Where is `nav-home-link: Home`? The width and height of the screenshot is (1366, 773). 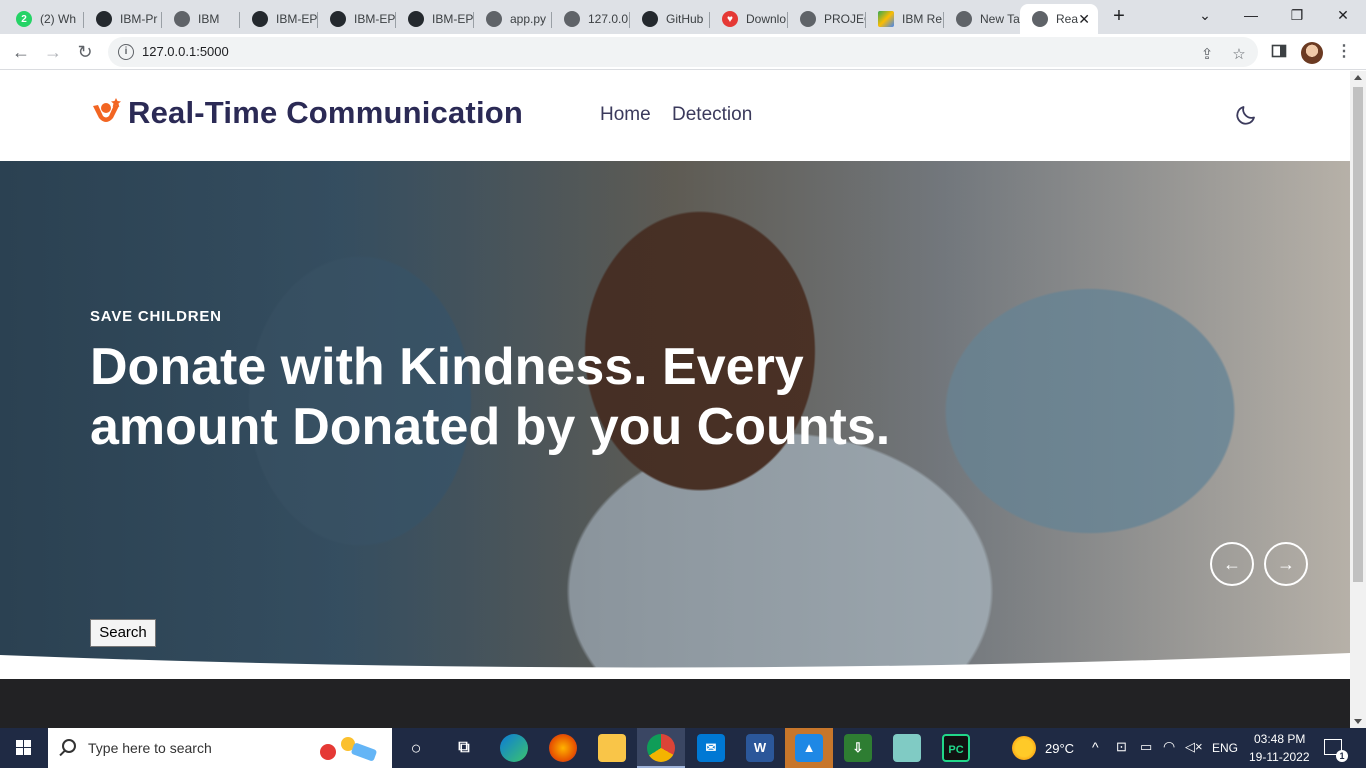 nav-home-link: Home is located at coordinates (625, 115).